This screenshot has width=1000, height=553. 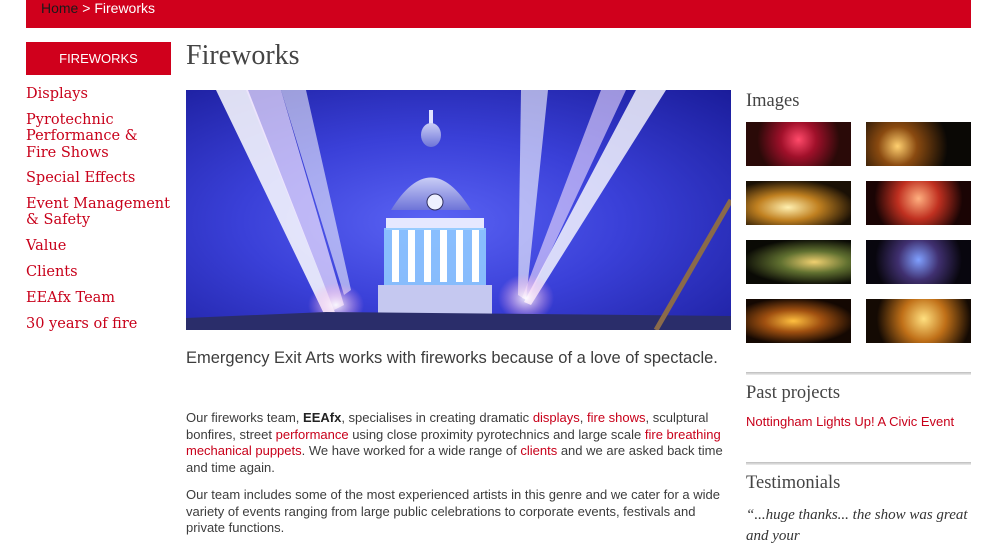 What do you see at coordinates (793, 393) in the screenshot?
I see `past-projects-heading: Past projects` at bounding box center [793, 393].